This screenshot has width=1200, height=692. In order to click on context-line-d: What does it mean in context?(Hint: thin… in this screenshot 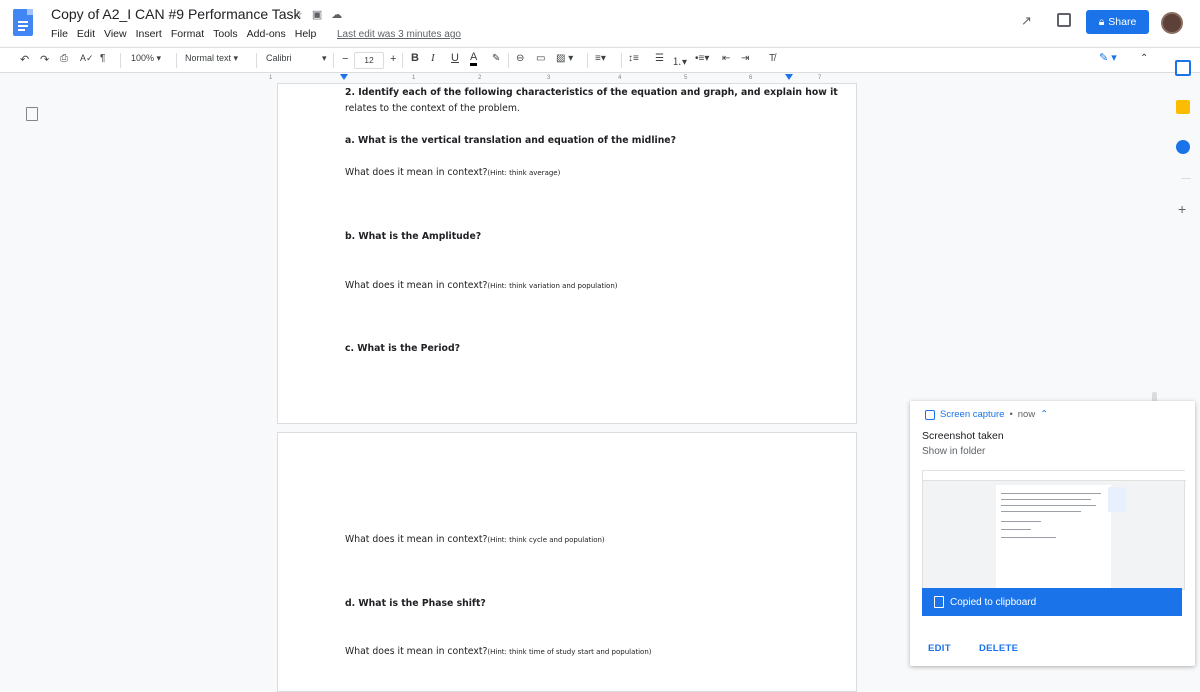, I will do `click(498, 651)`.